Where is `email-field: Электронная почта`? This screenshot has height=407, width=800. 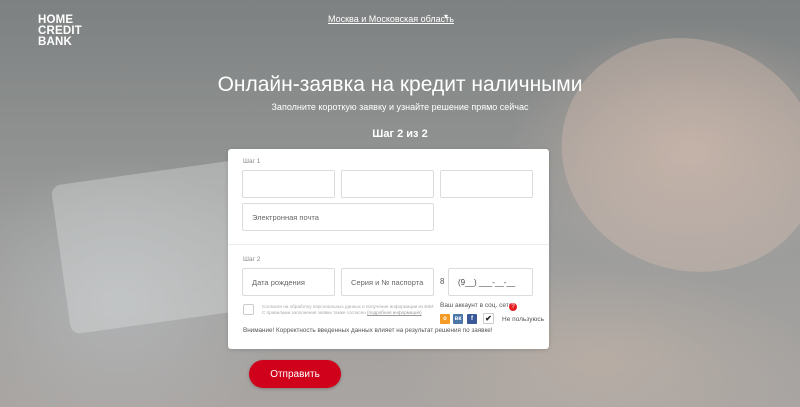
email-field: Электронная почта is located at coordinates (338, 217).